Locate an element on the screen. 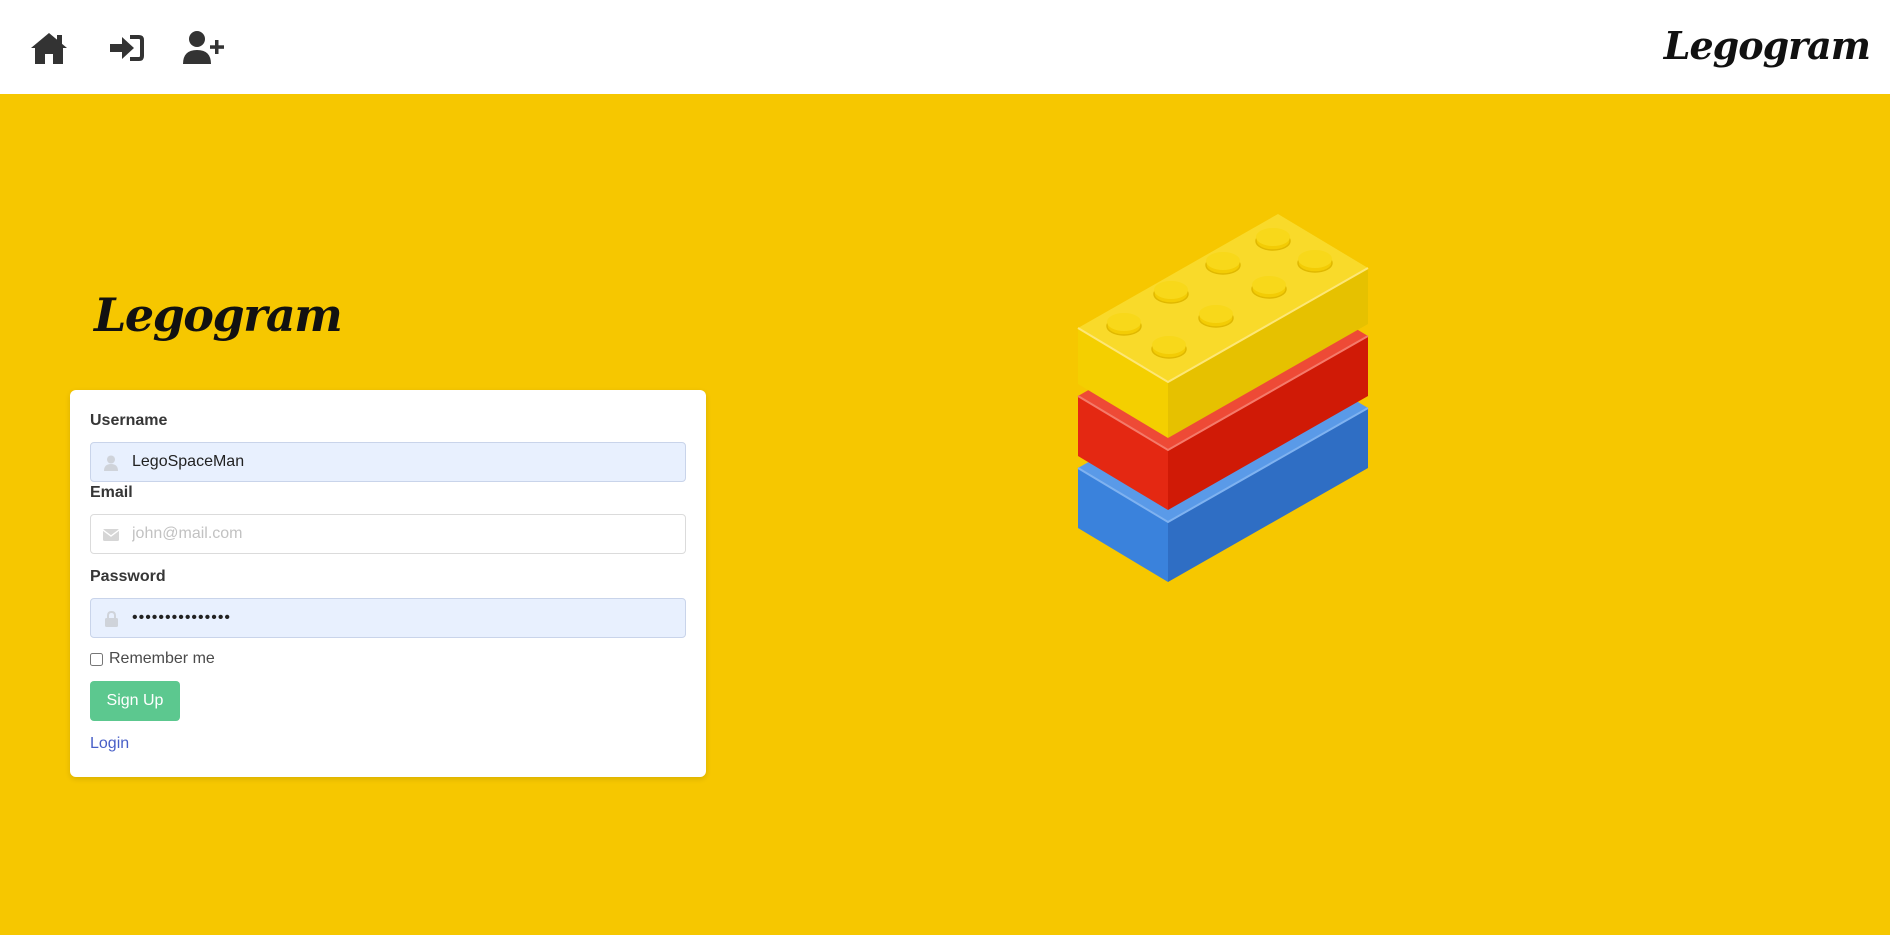 The image size is (1890, 935). user-plus-icon is located at coordinates (204, 48).